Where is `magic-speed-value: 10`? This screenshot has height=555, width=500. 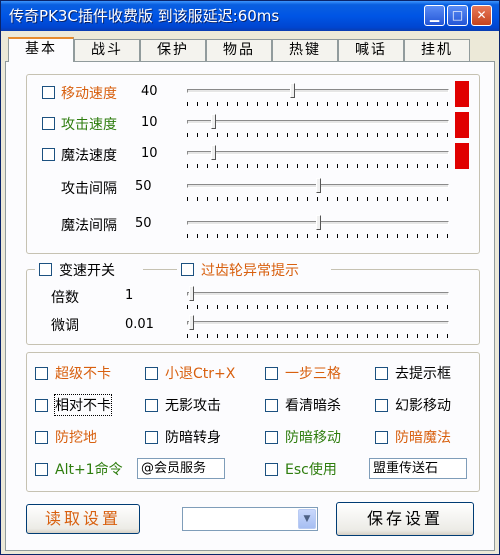 magic-speed-value: 10 is located at coordinates (149, 153).